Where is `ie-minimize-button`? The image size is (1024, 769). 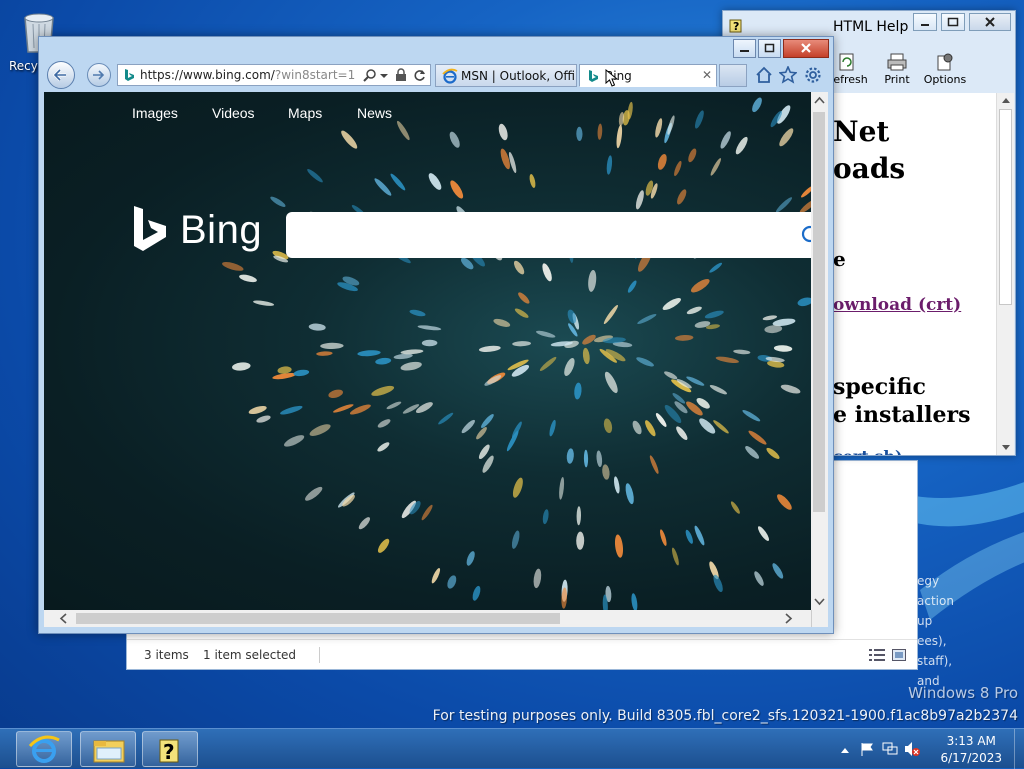
ie-minimize-button is located at coordinates (744, 48).